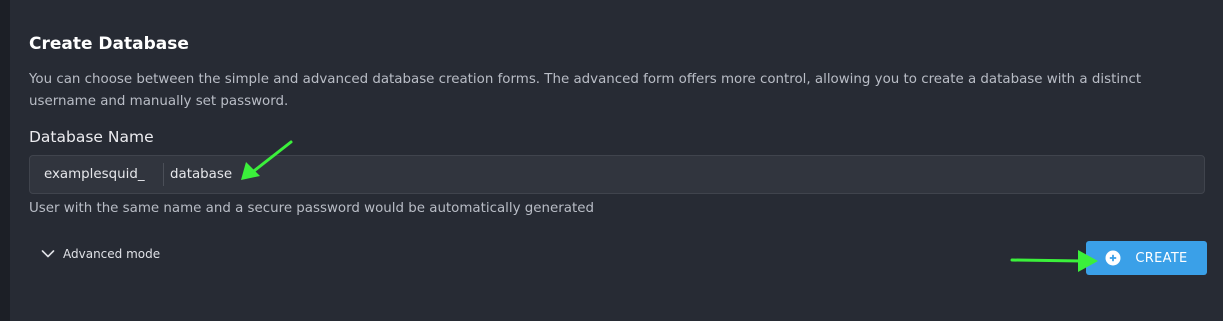  Describe the element at coordinates (91, 137) in the screenshot. I see `database-name-label: Database Name` at that location.